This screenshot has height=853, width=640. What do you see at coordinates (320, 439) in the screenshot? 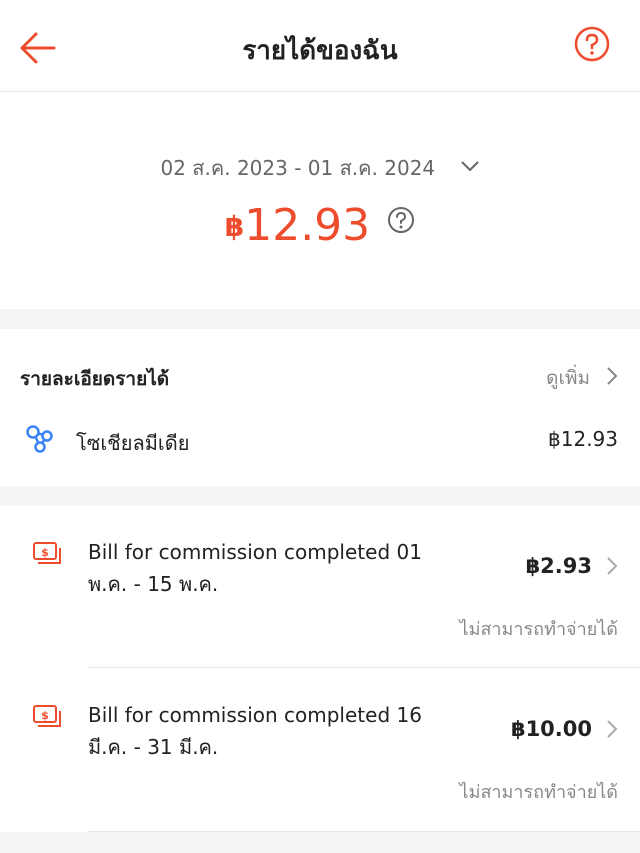
I see `income-source-row: โซเชียลมีเดีย ฿12.93` at bounding box center [320, 439].